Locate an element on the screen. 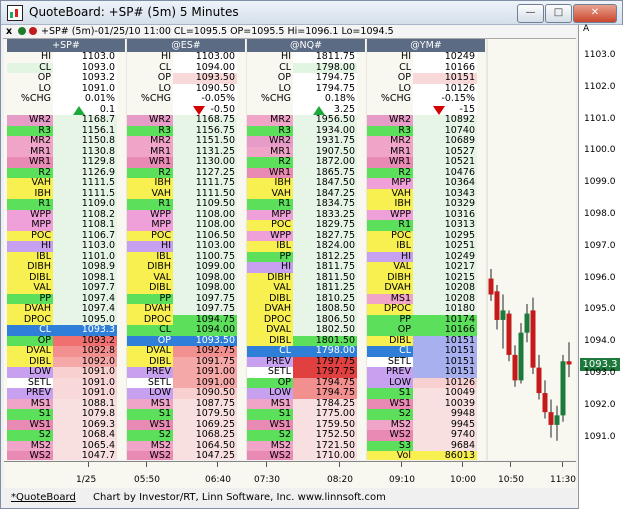 The height and width of the screenshot is (509, 623). quote-row: DVAH 1097.75 is located at coordinates (186, 309).